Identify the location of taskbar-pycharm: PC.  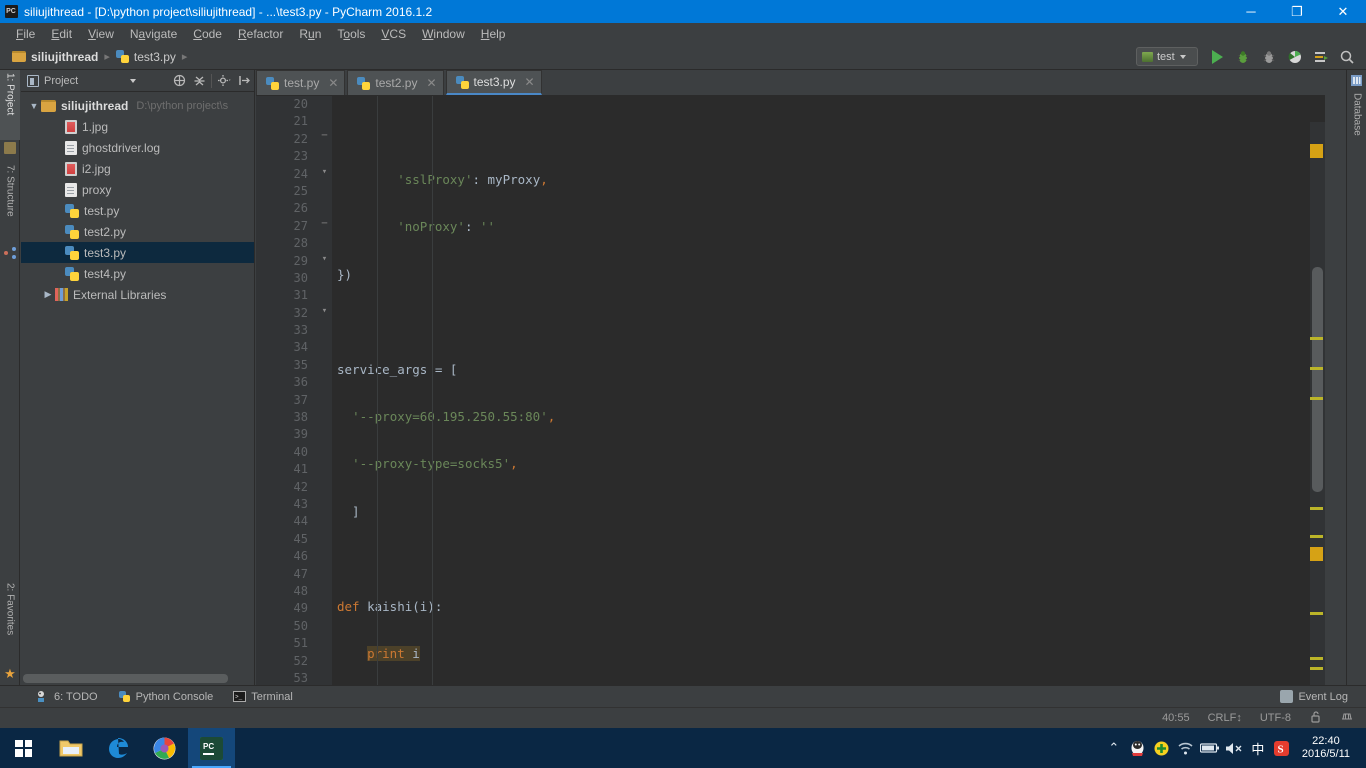
(211, 748).